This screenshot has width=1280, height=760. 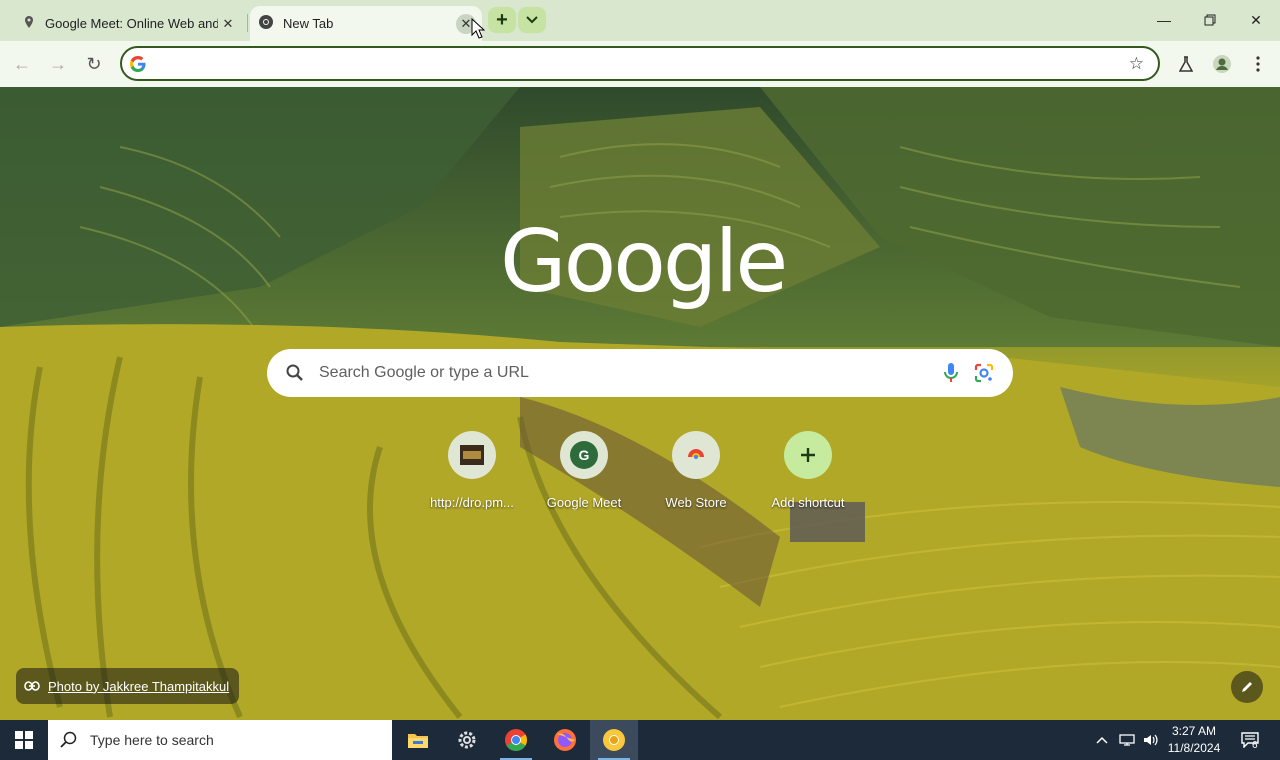 I want to click on network-icon, so click(x=1127, y=740).